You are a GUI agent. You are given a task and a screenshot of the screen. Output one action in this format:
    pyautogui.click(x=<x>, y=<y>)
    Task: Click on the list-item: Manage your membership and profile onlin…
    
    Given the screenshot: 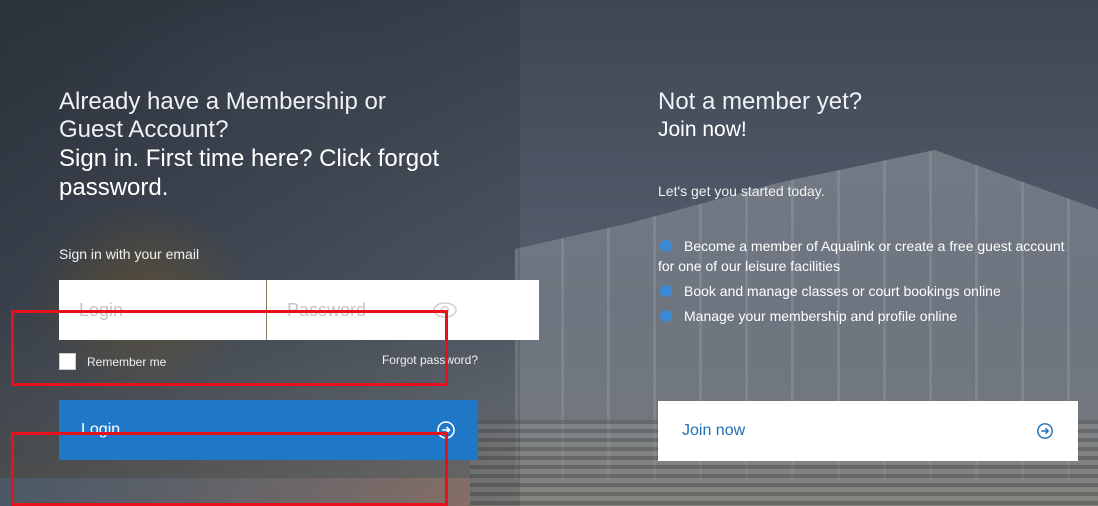 What is the action you would take?
    pyautogui.click(x=868, y=316)
    